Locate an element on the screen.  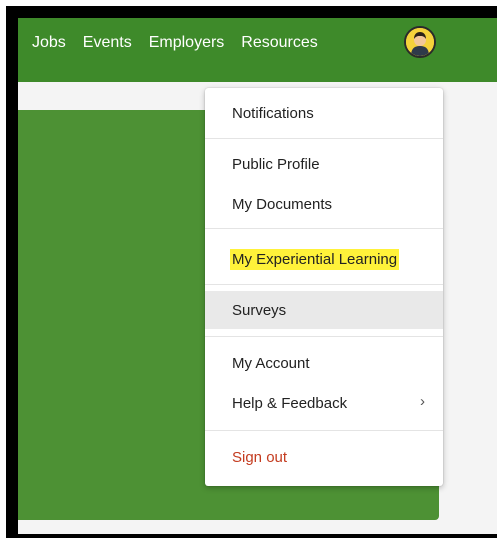
nav-link-events: Events is located at coordinates (107, 43).